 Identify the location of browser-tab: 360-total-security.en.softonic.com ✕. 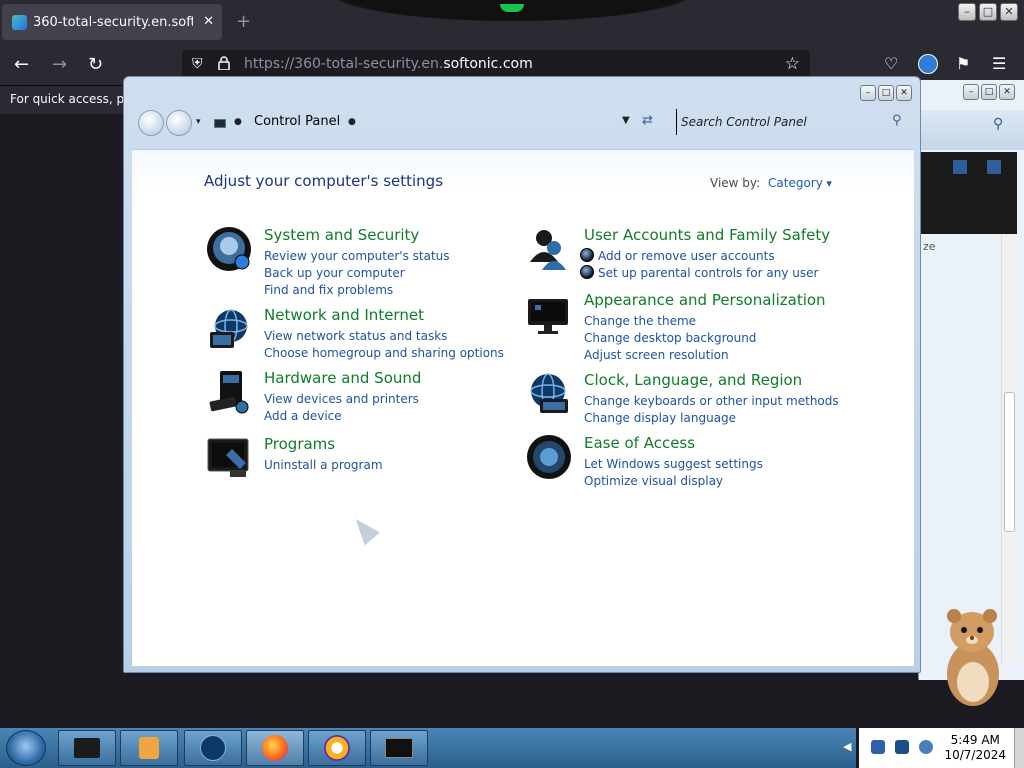
(112, 22).